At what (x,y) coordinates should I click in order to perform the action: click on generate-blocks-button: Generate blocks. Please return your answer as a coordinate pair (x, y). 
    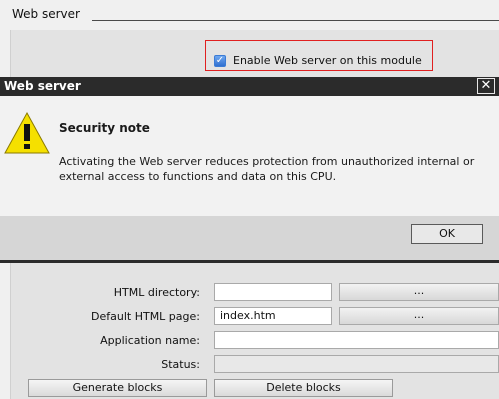
    Looking at the image, I should click on (117, 388).